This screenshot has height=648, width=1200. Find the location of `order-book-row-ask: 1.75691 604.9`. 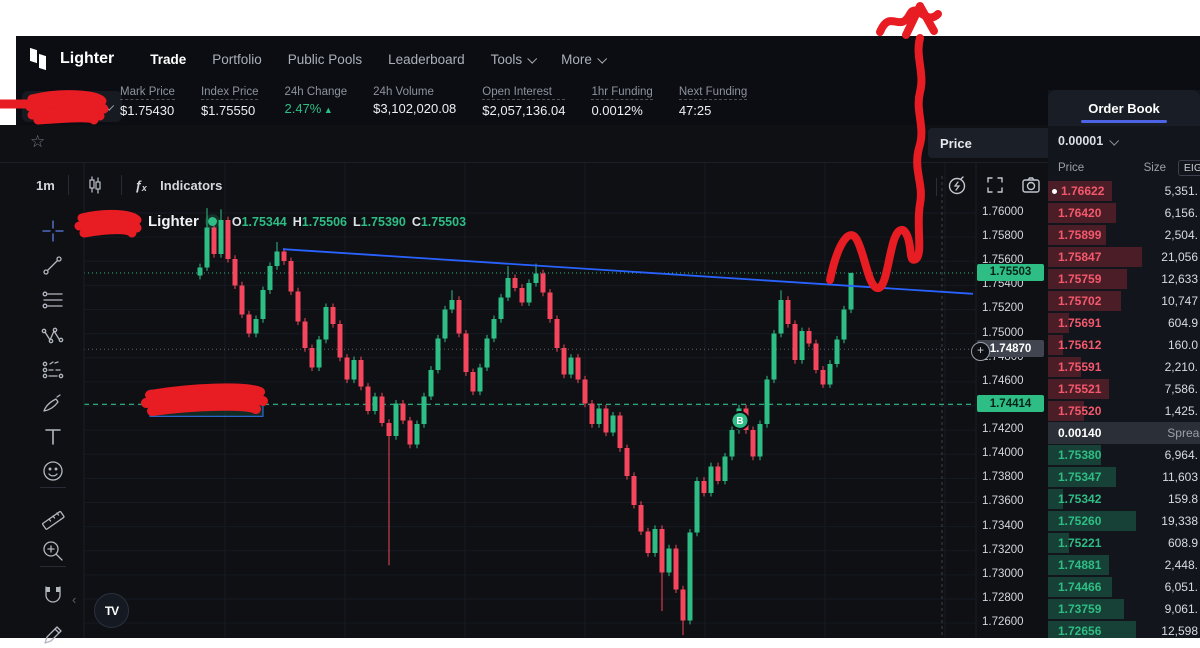

order-book-row-ask: 1.75691 604.9 is located at coordinates (1124, 323).